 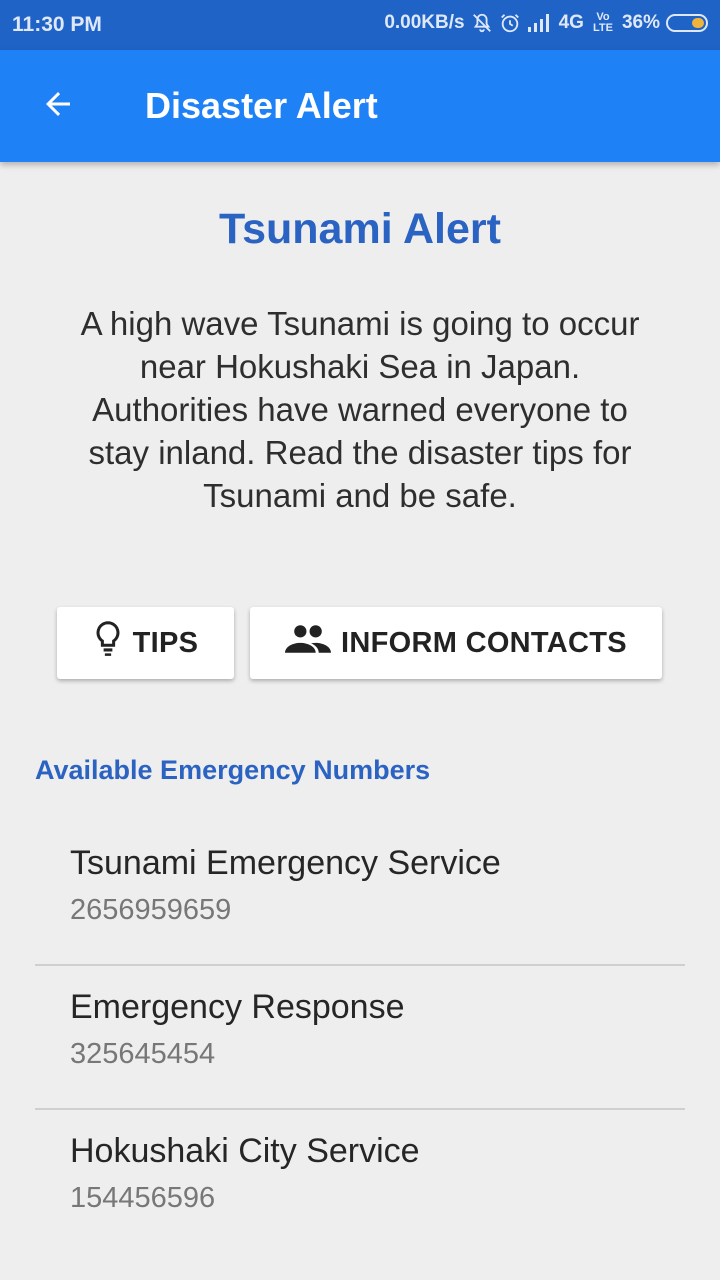 I want to click on arrow-back-icon, so click(x=58, y=106).